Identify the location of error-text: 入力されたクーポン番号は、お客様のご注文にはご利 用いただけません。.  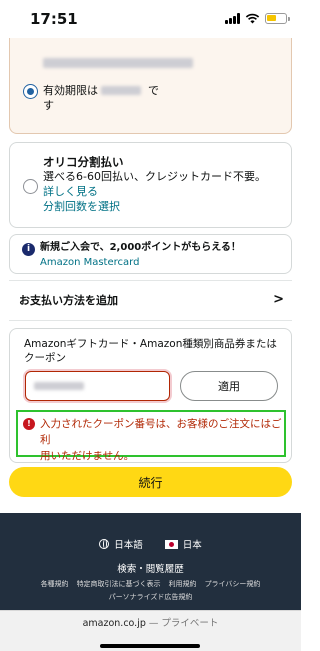
(162, 440).